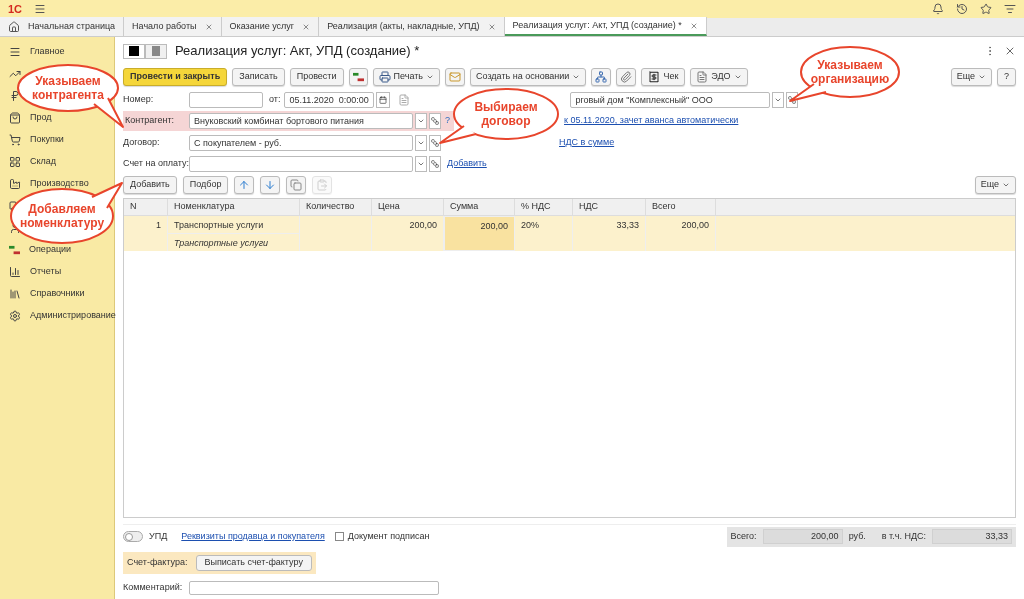  Describe the element at coordinates (244, 185) in the screenshot. I see `arrow-up-icon` at that location.